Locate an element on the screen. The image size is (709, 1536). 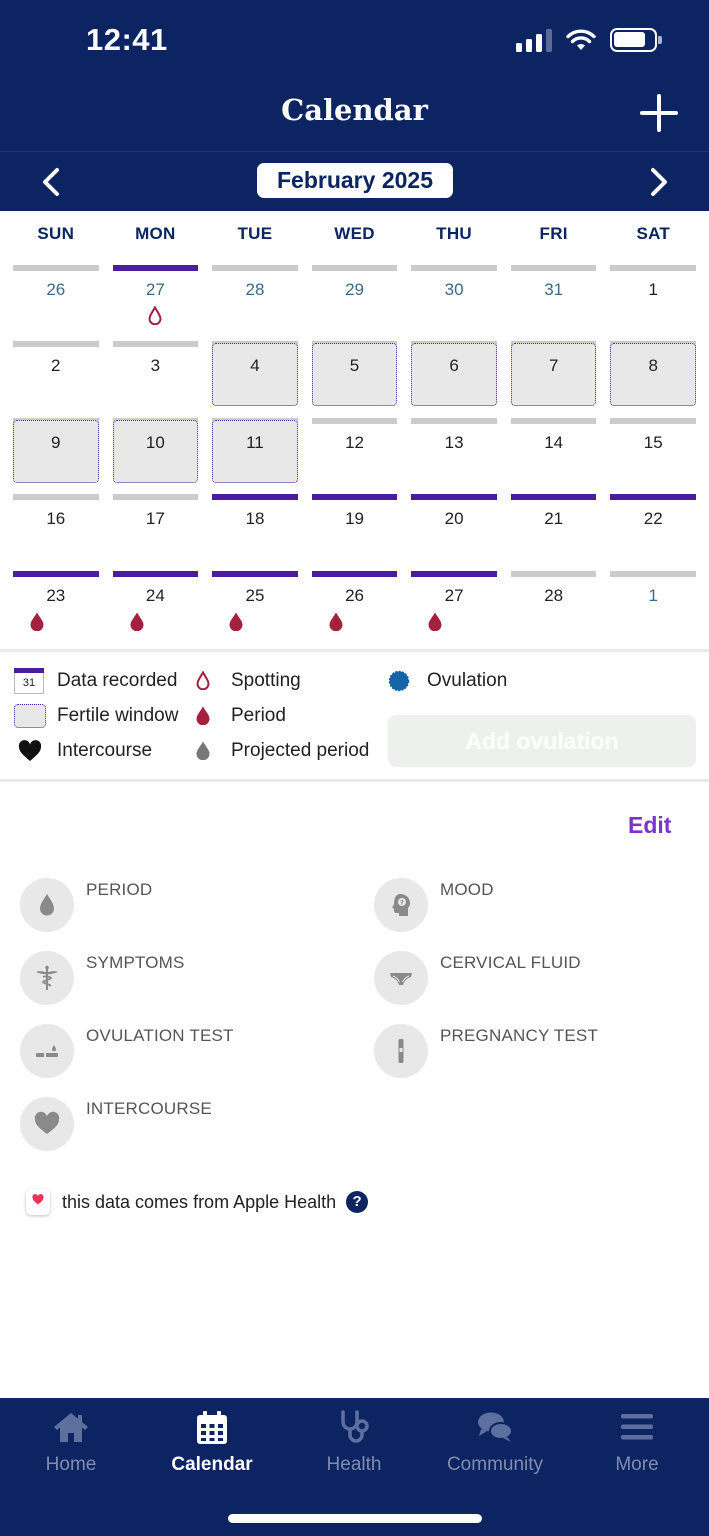
month-selector: February 2025 is located at coordinates (355, 180).